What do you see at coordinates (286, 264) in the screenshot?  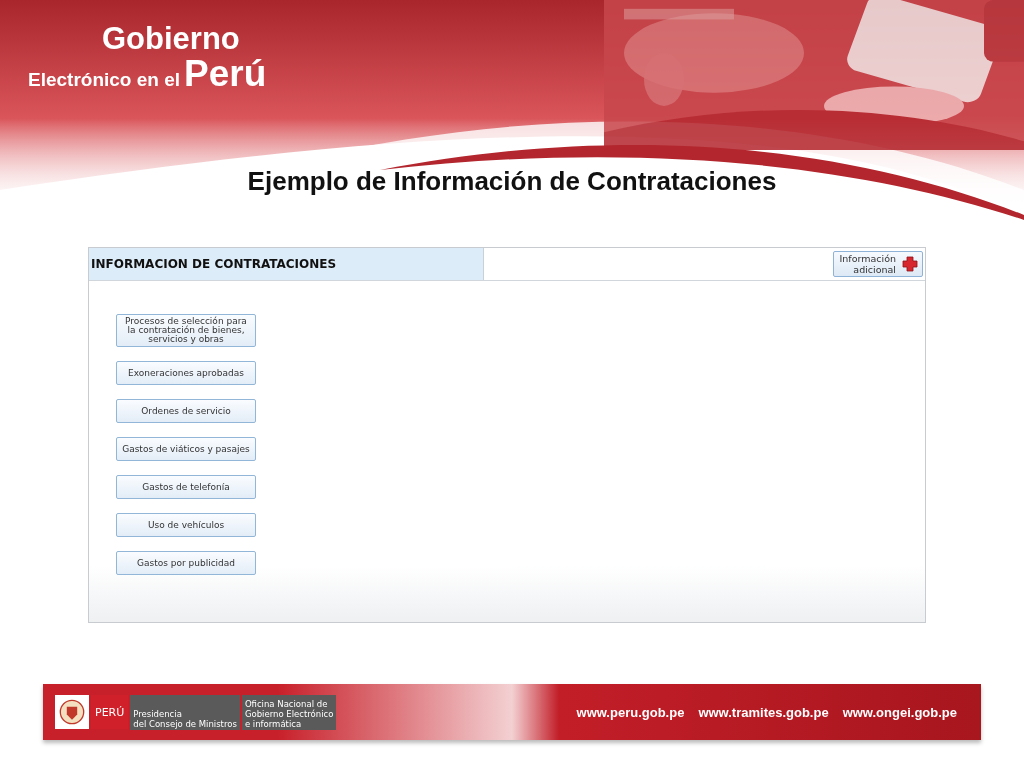 I see `panel-heading: INFORMACION DE CONTRATACIONES` at bounding box center [286, 264].